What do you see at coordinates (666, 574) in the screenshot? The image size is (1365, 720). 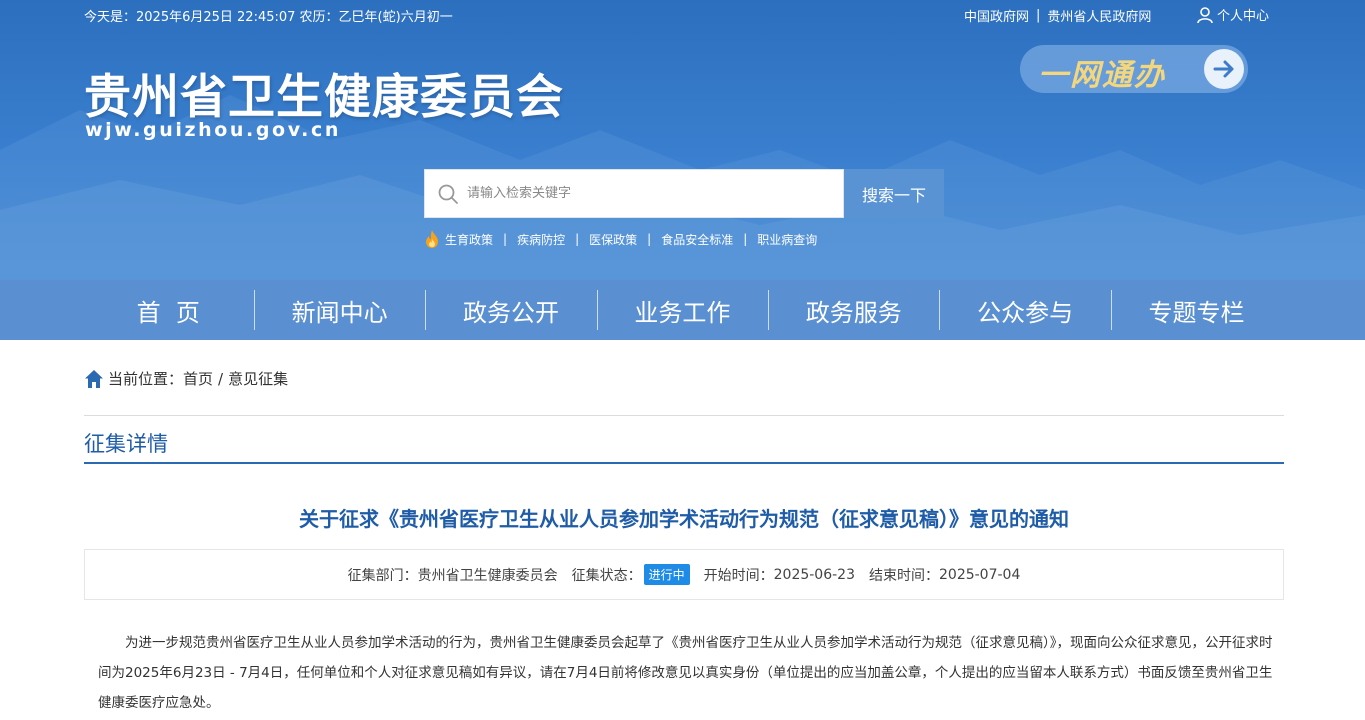 I see `status-badge: 进行中` at bounding box center [666, 574].